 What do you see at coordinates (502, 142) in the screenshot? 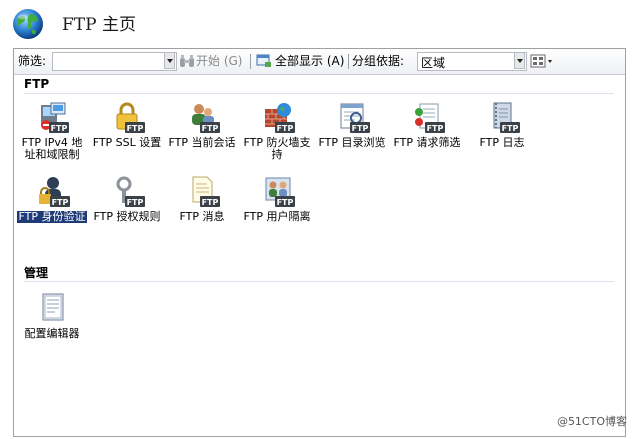
I see `feature-label: FTP 日志` at bounding box center [502, 142].